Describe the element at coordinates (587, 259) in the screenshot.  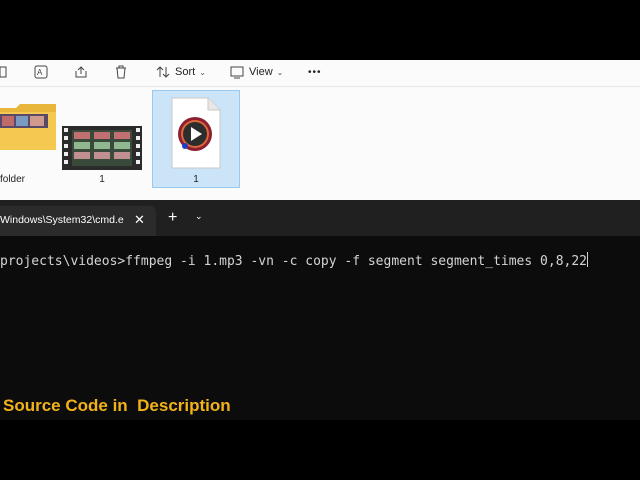
I see `text-cursor` at that location.